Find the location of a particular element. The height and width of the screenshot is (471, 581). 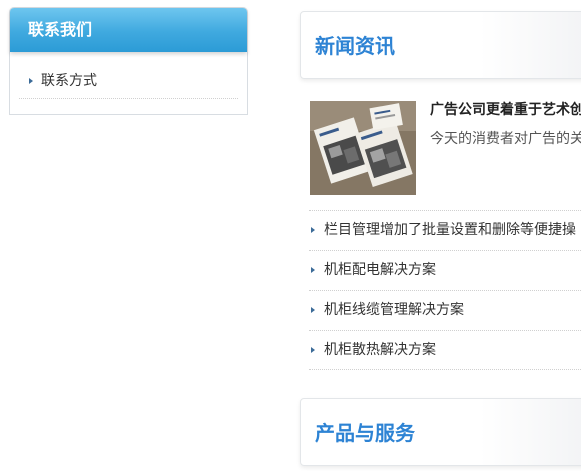

contact-sidebar: 联系我们 联系方式 is located at coordinates (128, 61).